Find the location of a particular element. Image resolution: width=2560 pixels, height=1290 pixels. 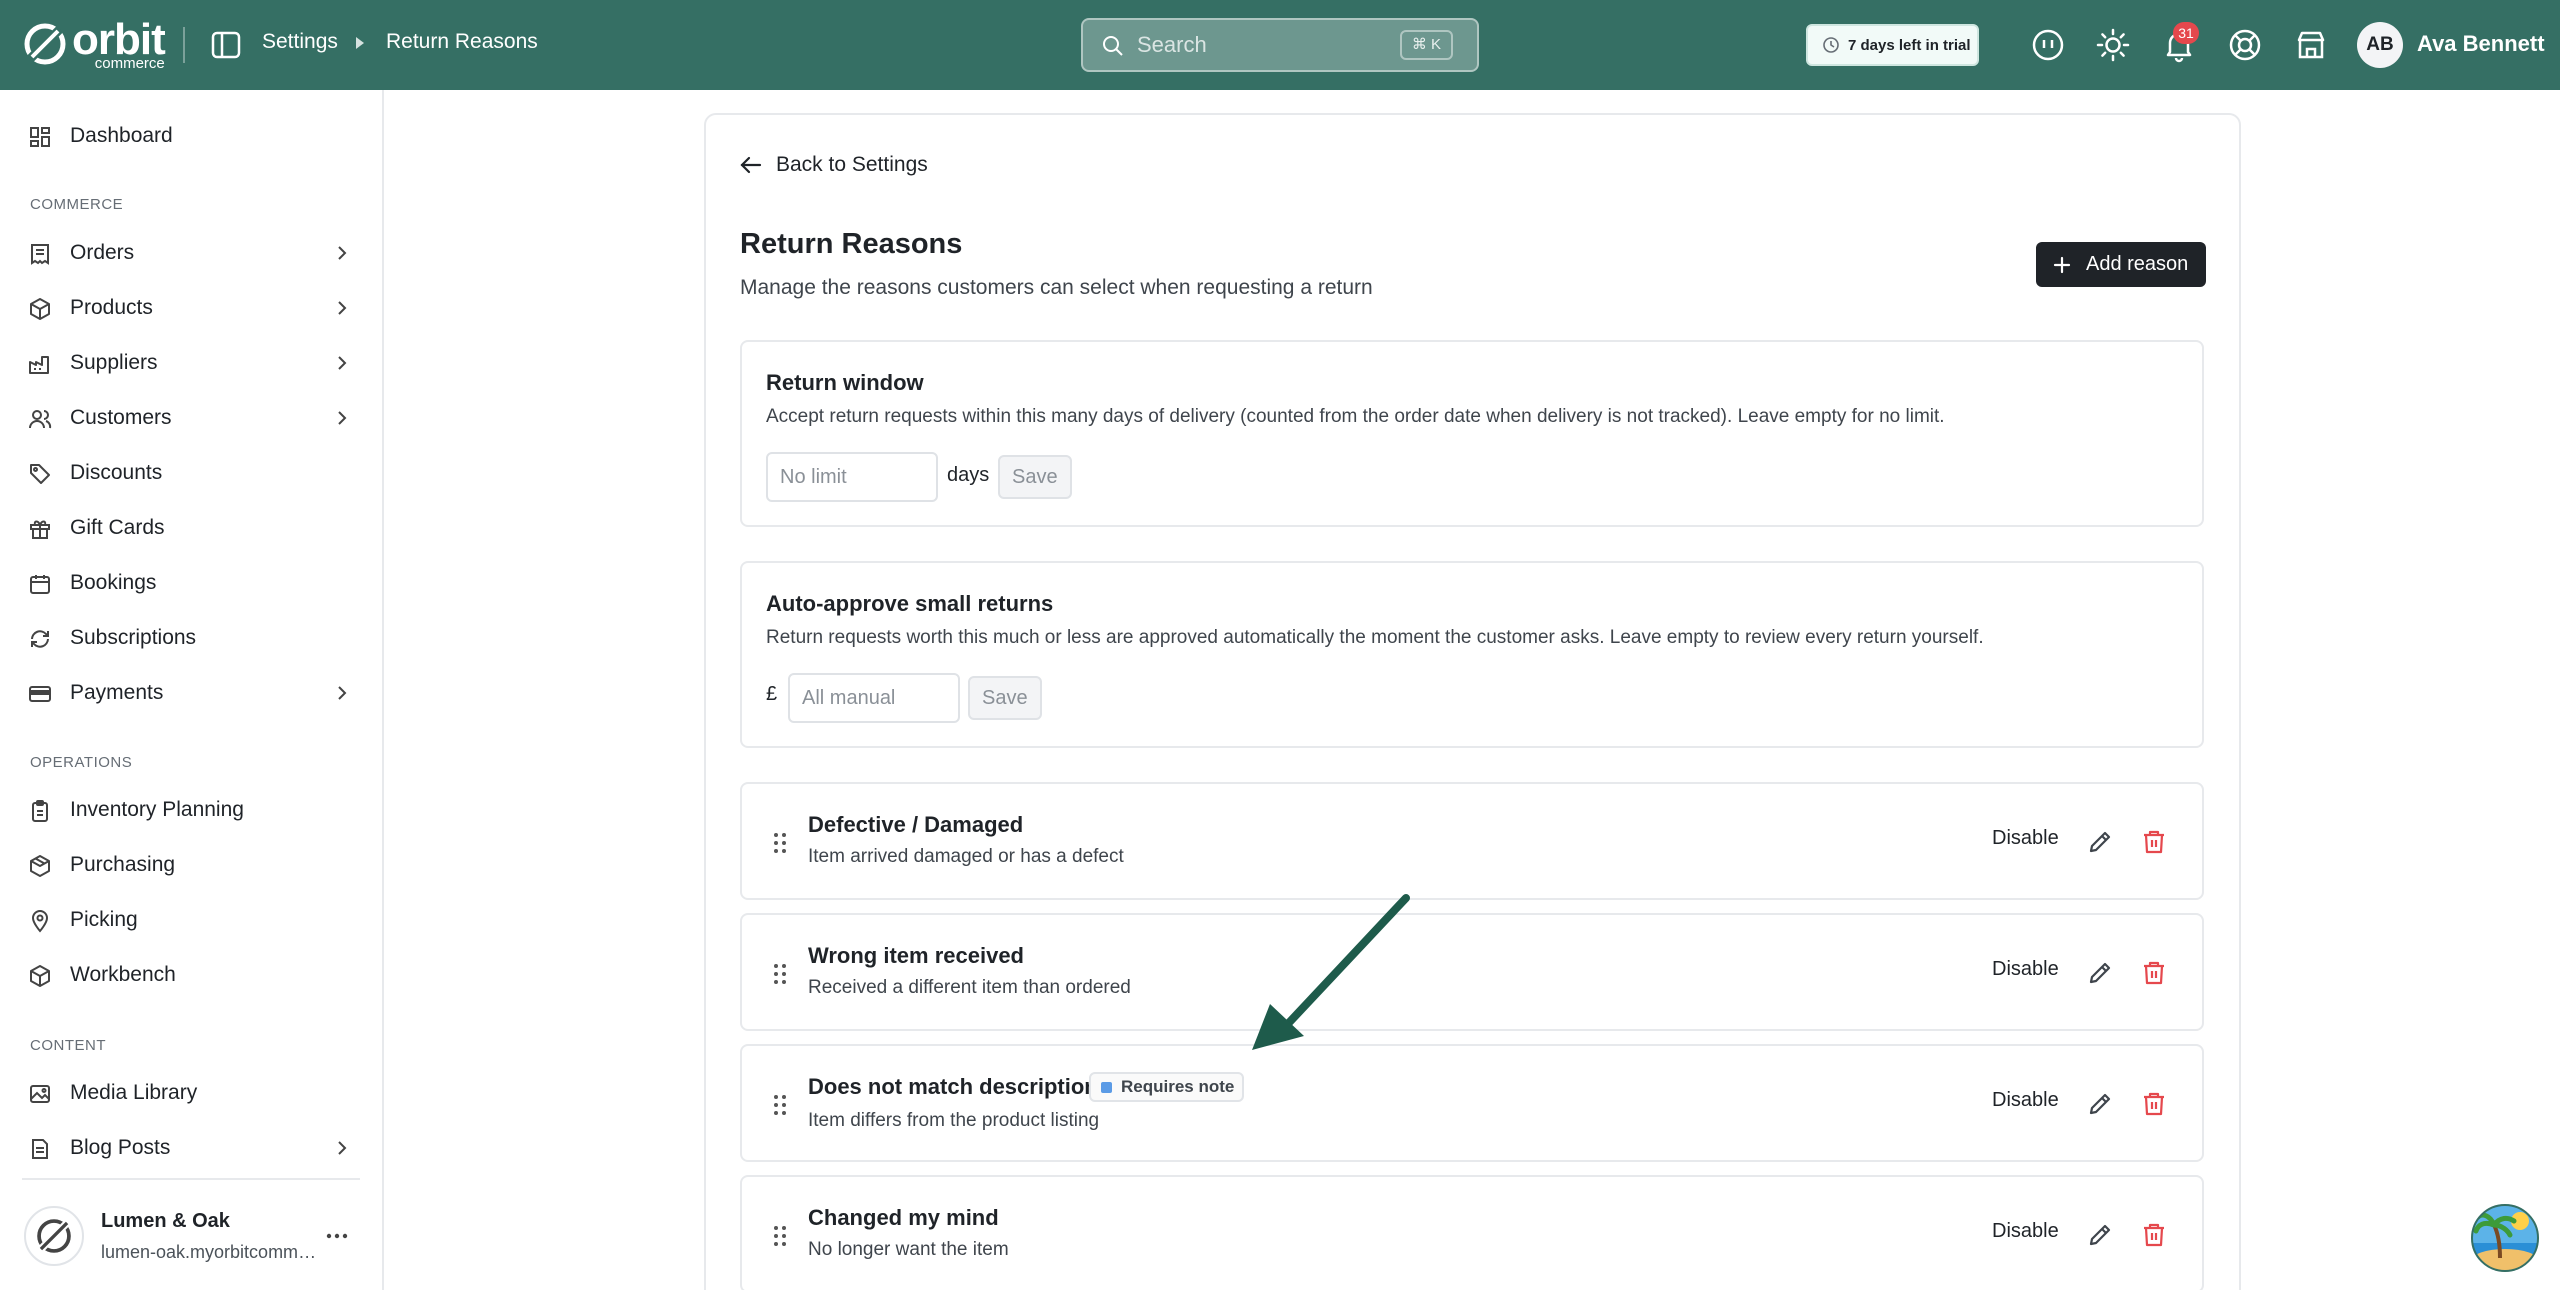

theme-sun-icon is located at coordinates (2113, 45).